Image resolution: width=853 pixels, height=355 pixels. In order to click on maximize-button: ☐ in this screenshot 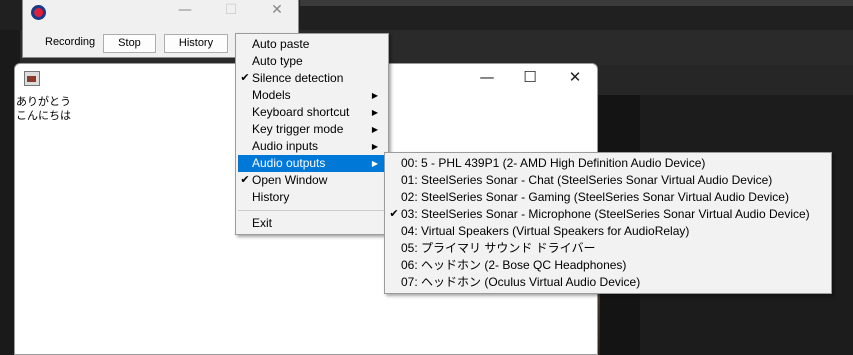, I will do `click(231, 10)`.